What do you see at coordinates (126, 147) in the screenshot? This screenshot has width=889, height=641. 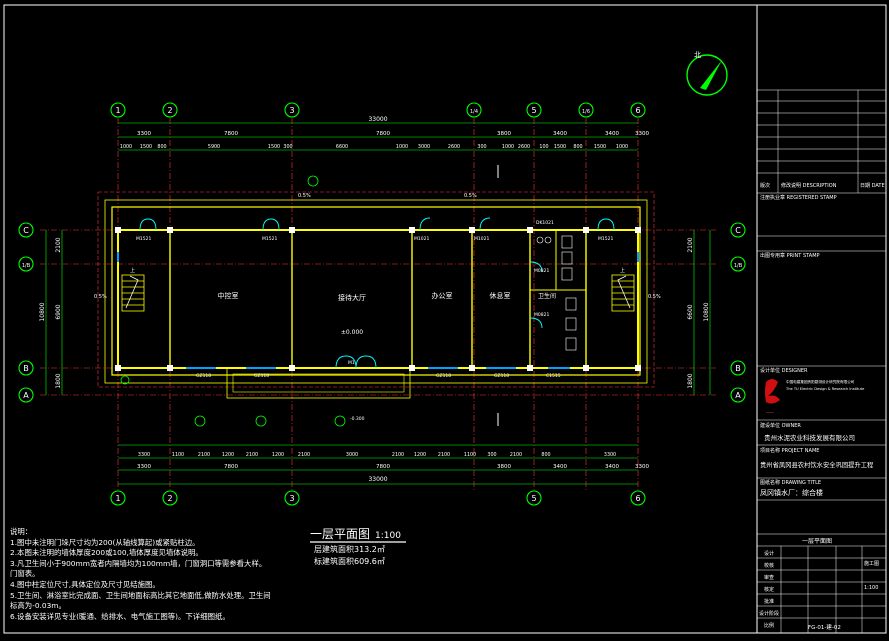 I see `dim-top-detail-0: 1000` at bounding box center [126, 147].